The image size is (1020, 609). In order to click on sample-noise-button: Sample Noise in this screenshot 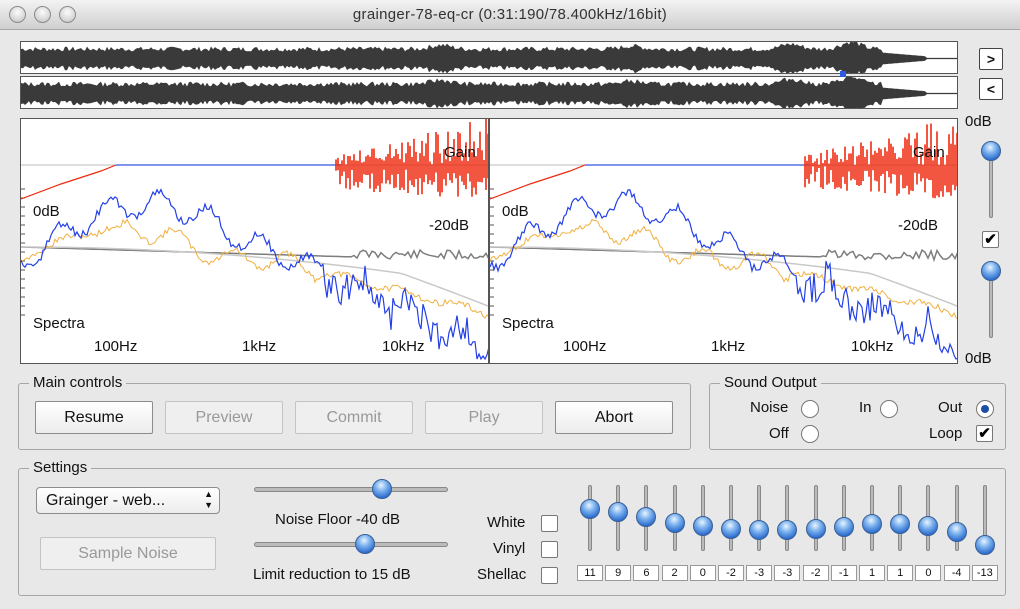, I will do `click(128, 553)`.